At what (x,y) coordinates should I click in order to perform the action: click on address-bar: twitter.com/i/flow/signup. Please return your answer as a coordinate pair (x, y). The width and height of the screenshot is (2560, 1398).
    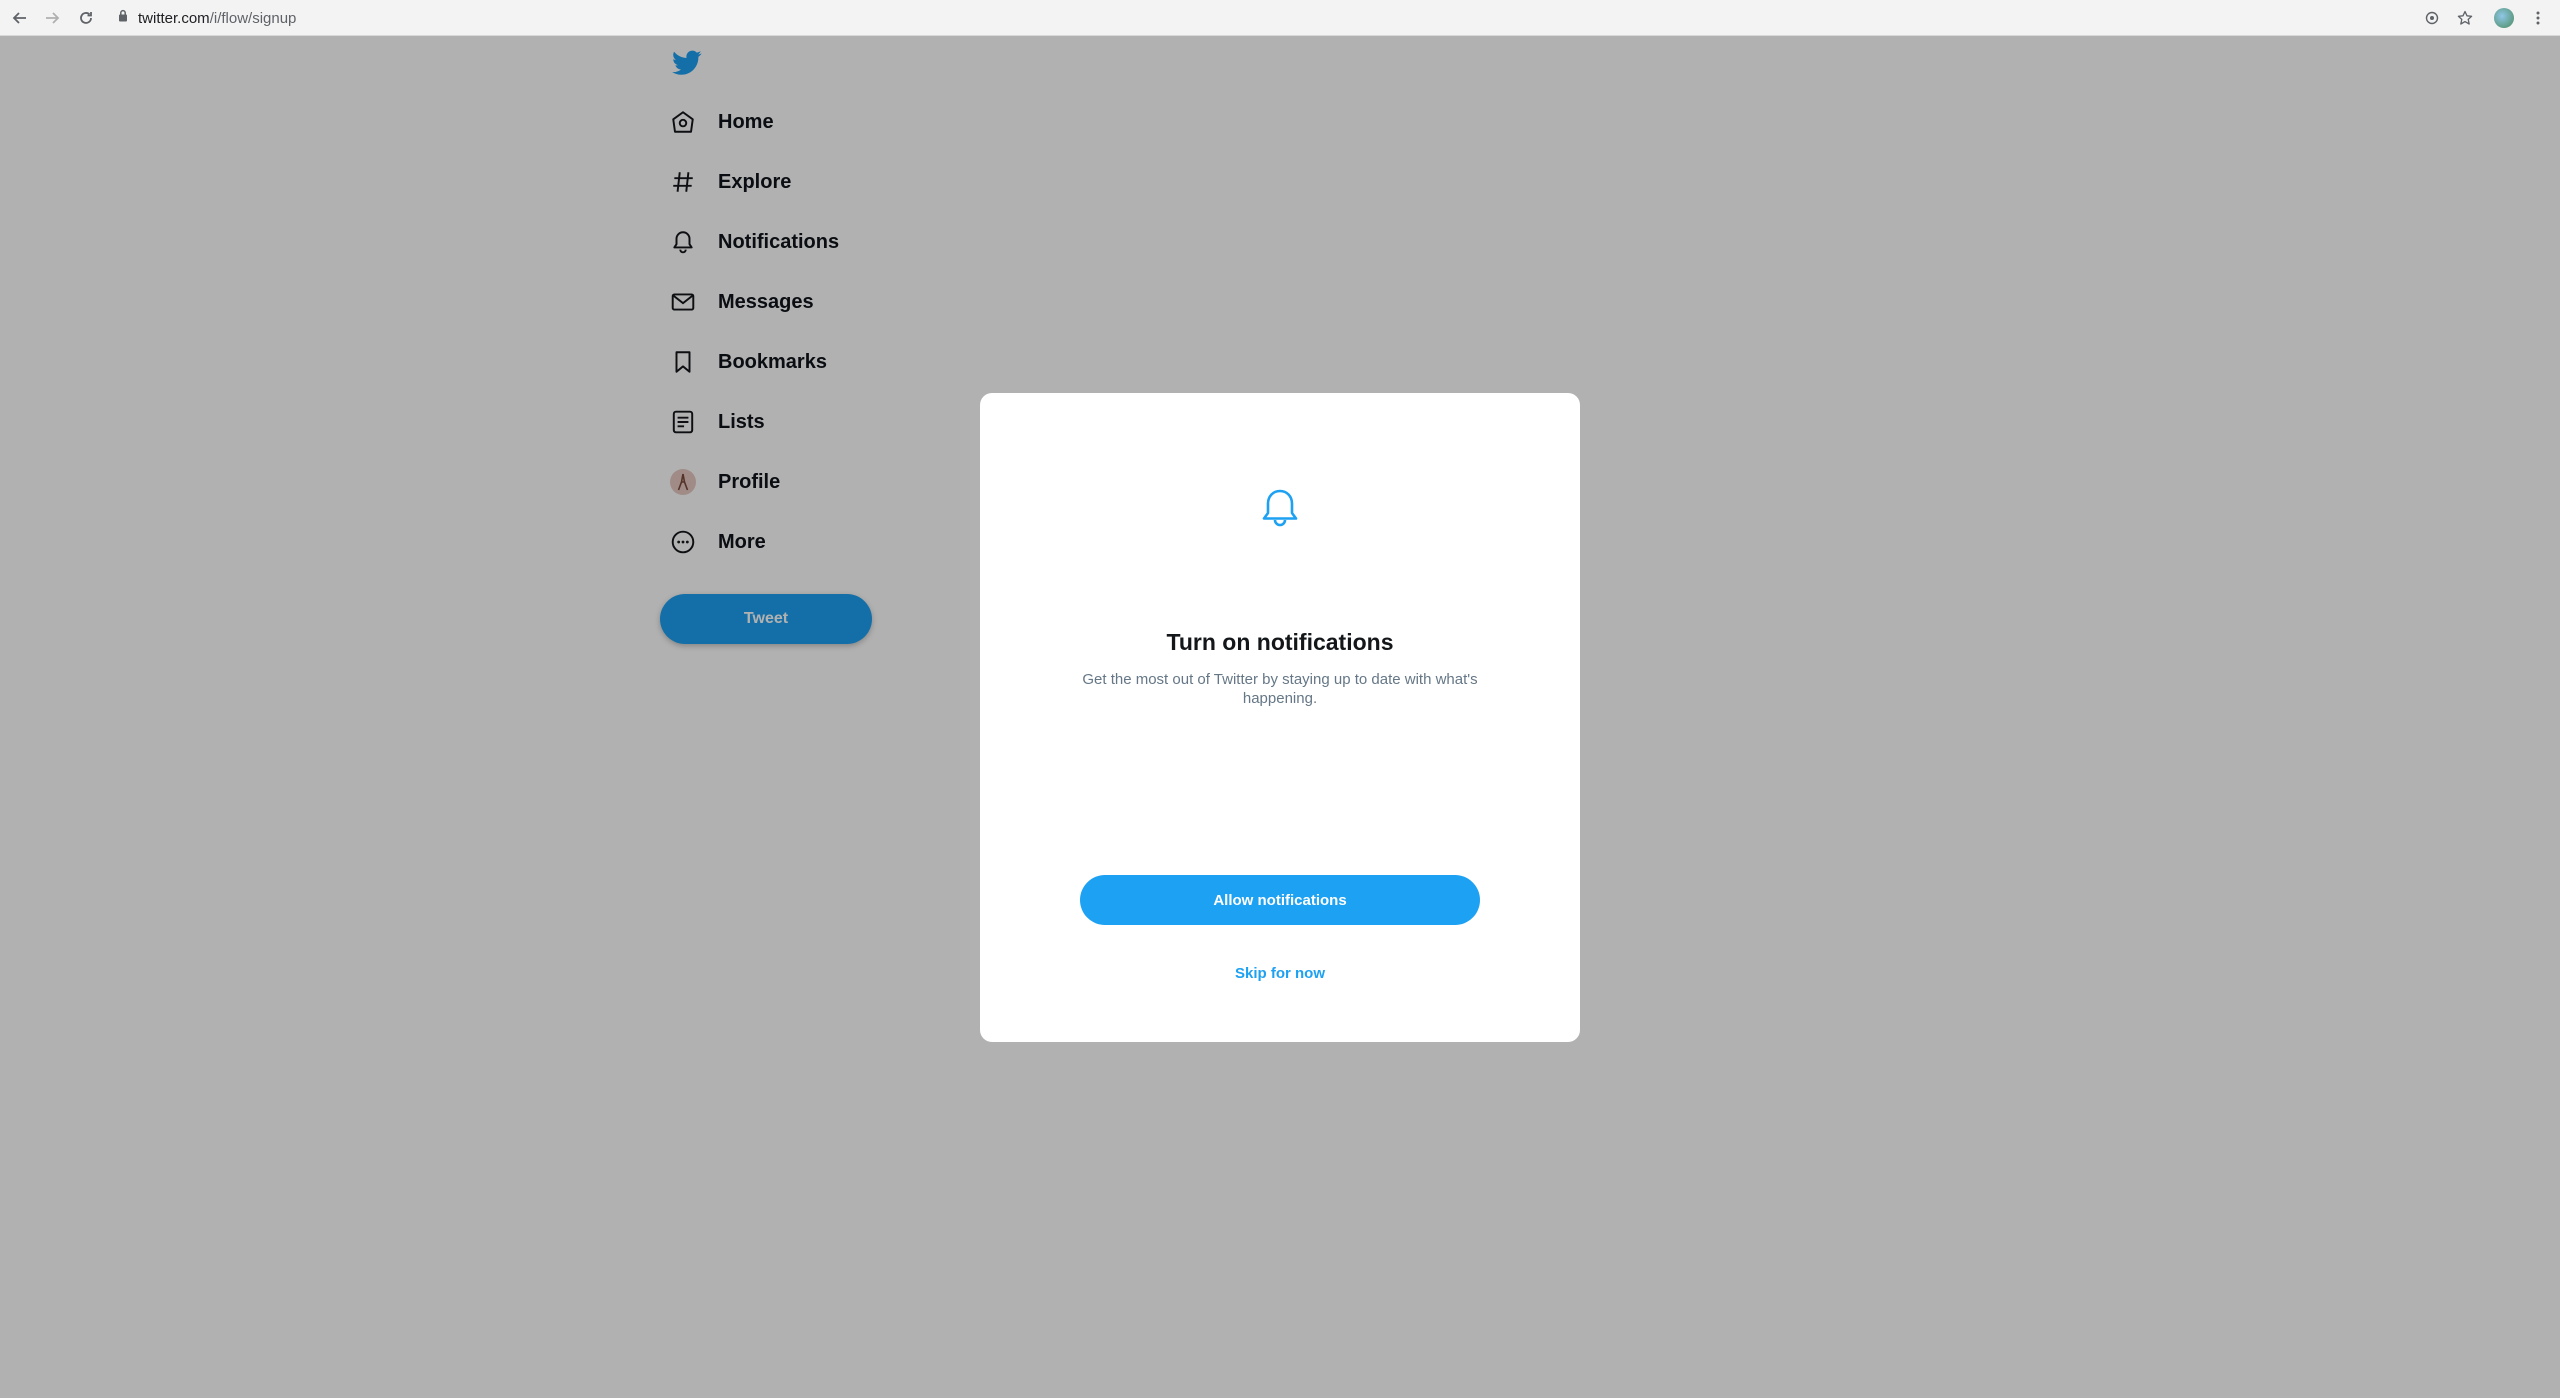
    Looking at the image, I should click on (1260, 18).